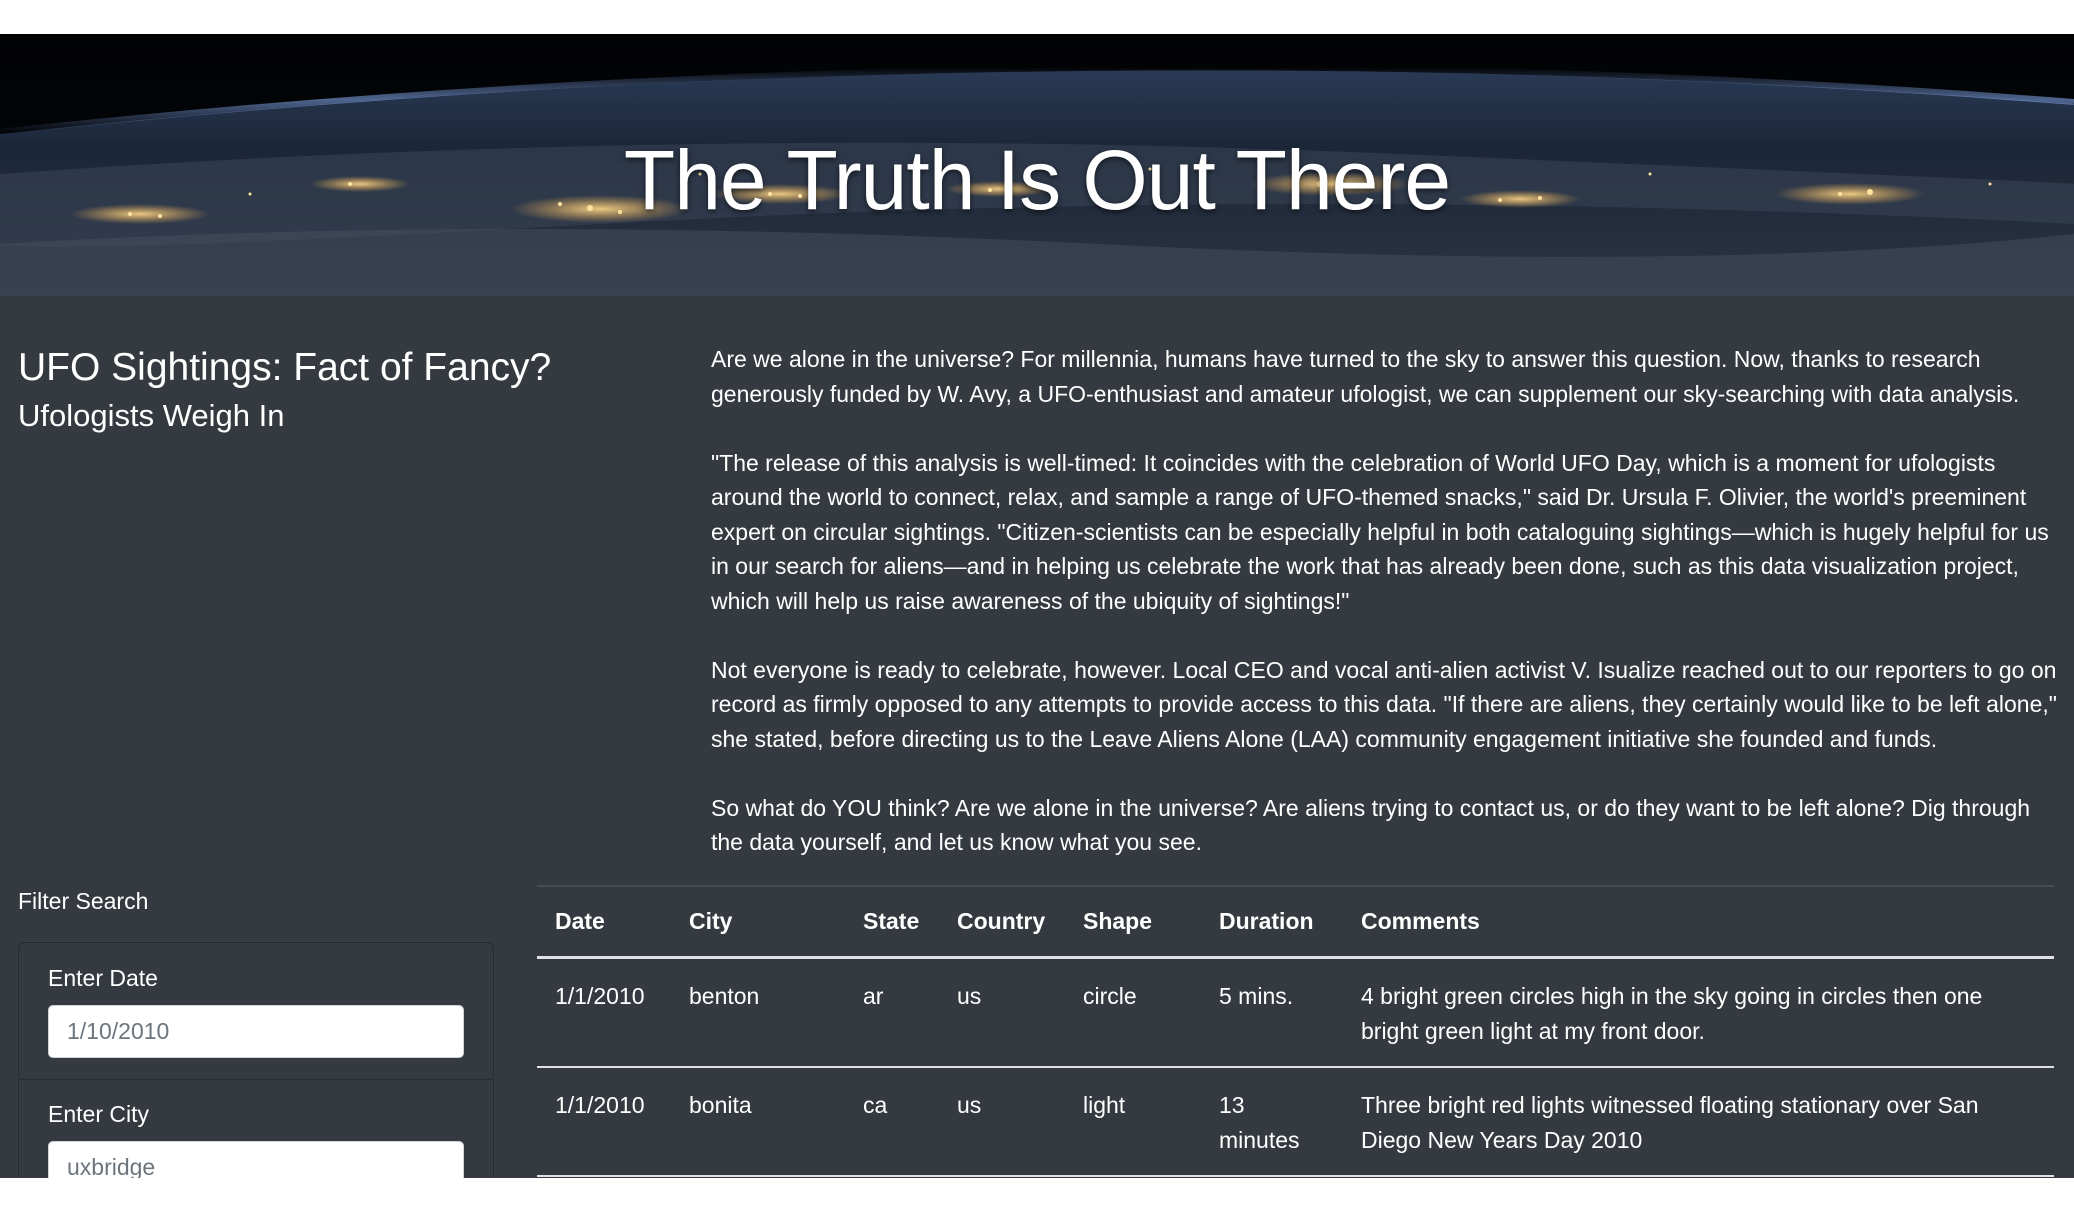 The image size is (2074, 1216). Describe the element at coordinates (758, 922) in the screenshot. I see `column-header-city: City` at that location.